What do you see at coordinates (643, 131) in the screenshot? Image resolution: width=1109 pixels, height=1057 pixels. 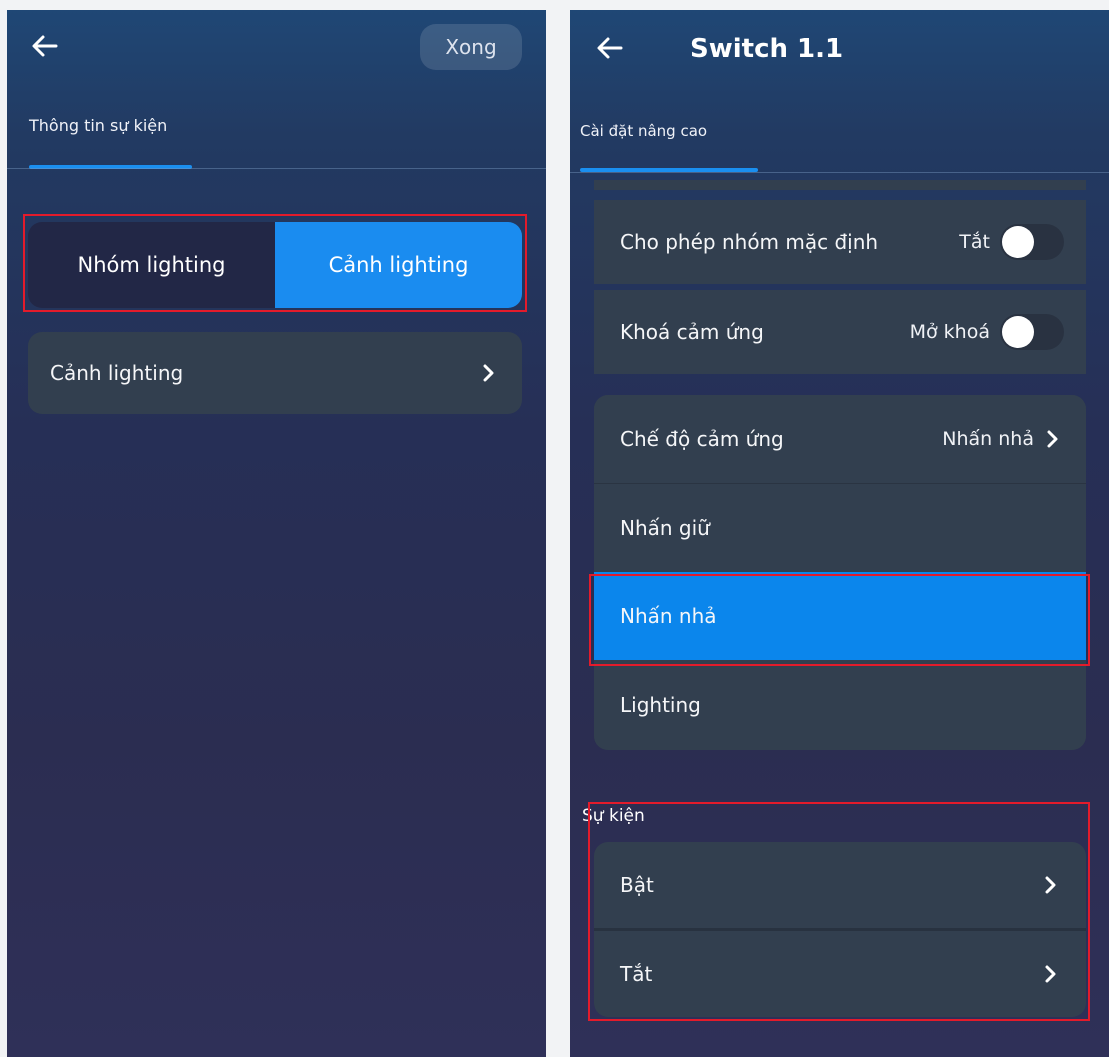 I see `tab-advanced-settings: Cài đặt nâng cao` at bounding box center [643, 131].